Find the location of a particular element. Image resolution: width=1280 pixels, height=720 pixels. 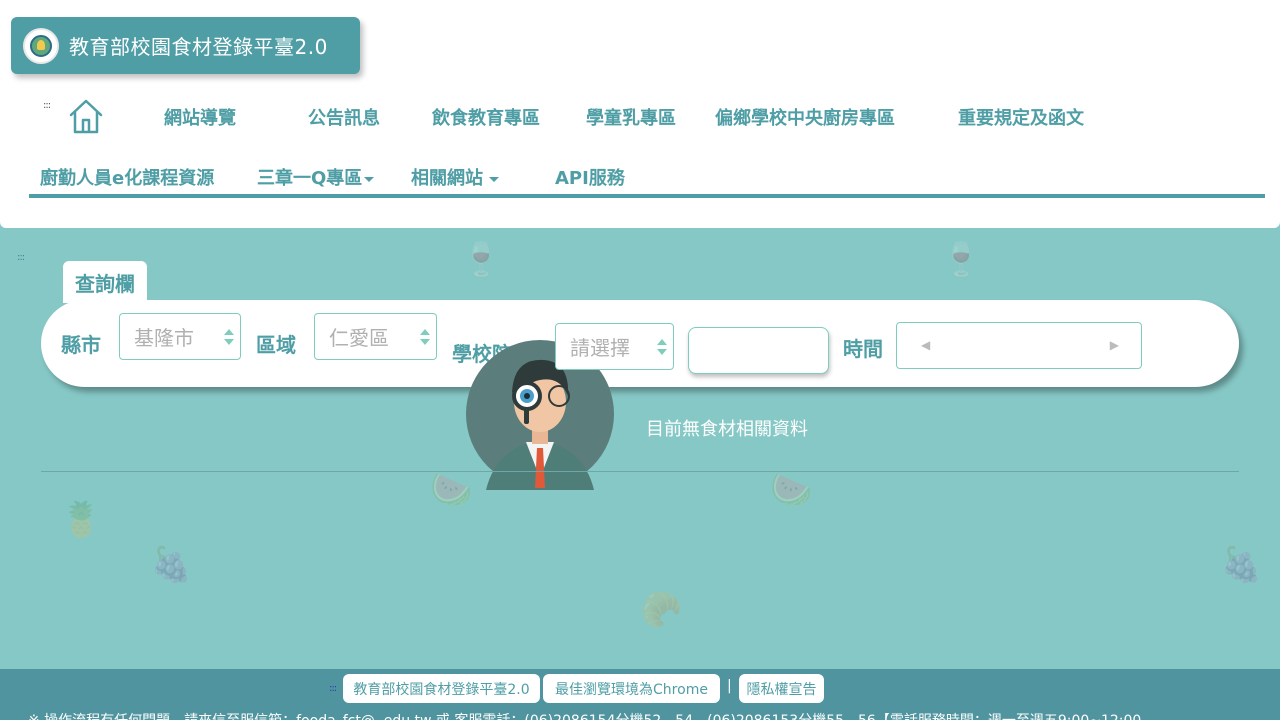

nav-divider is located at coordinates (647, 196).